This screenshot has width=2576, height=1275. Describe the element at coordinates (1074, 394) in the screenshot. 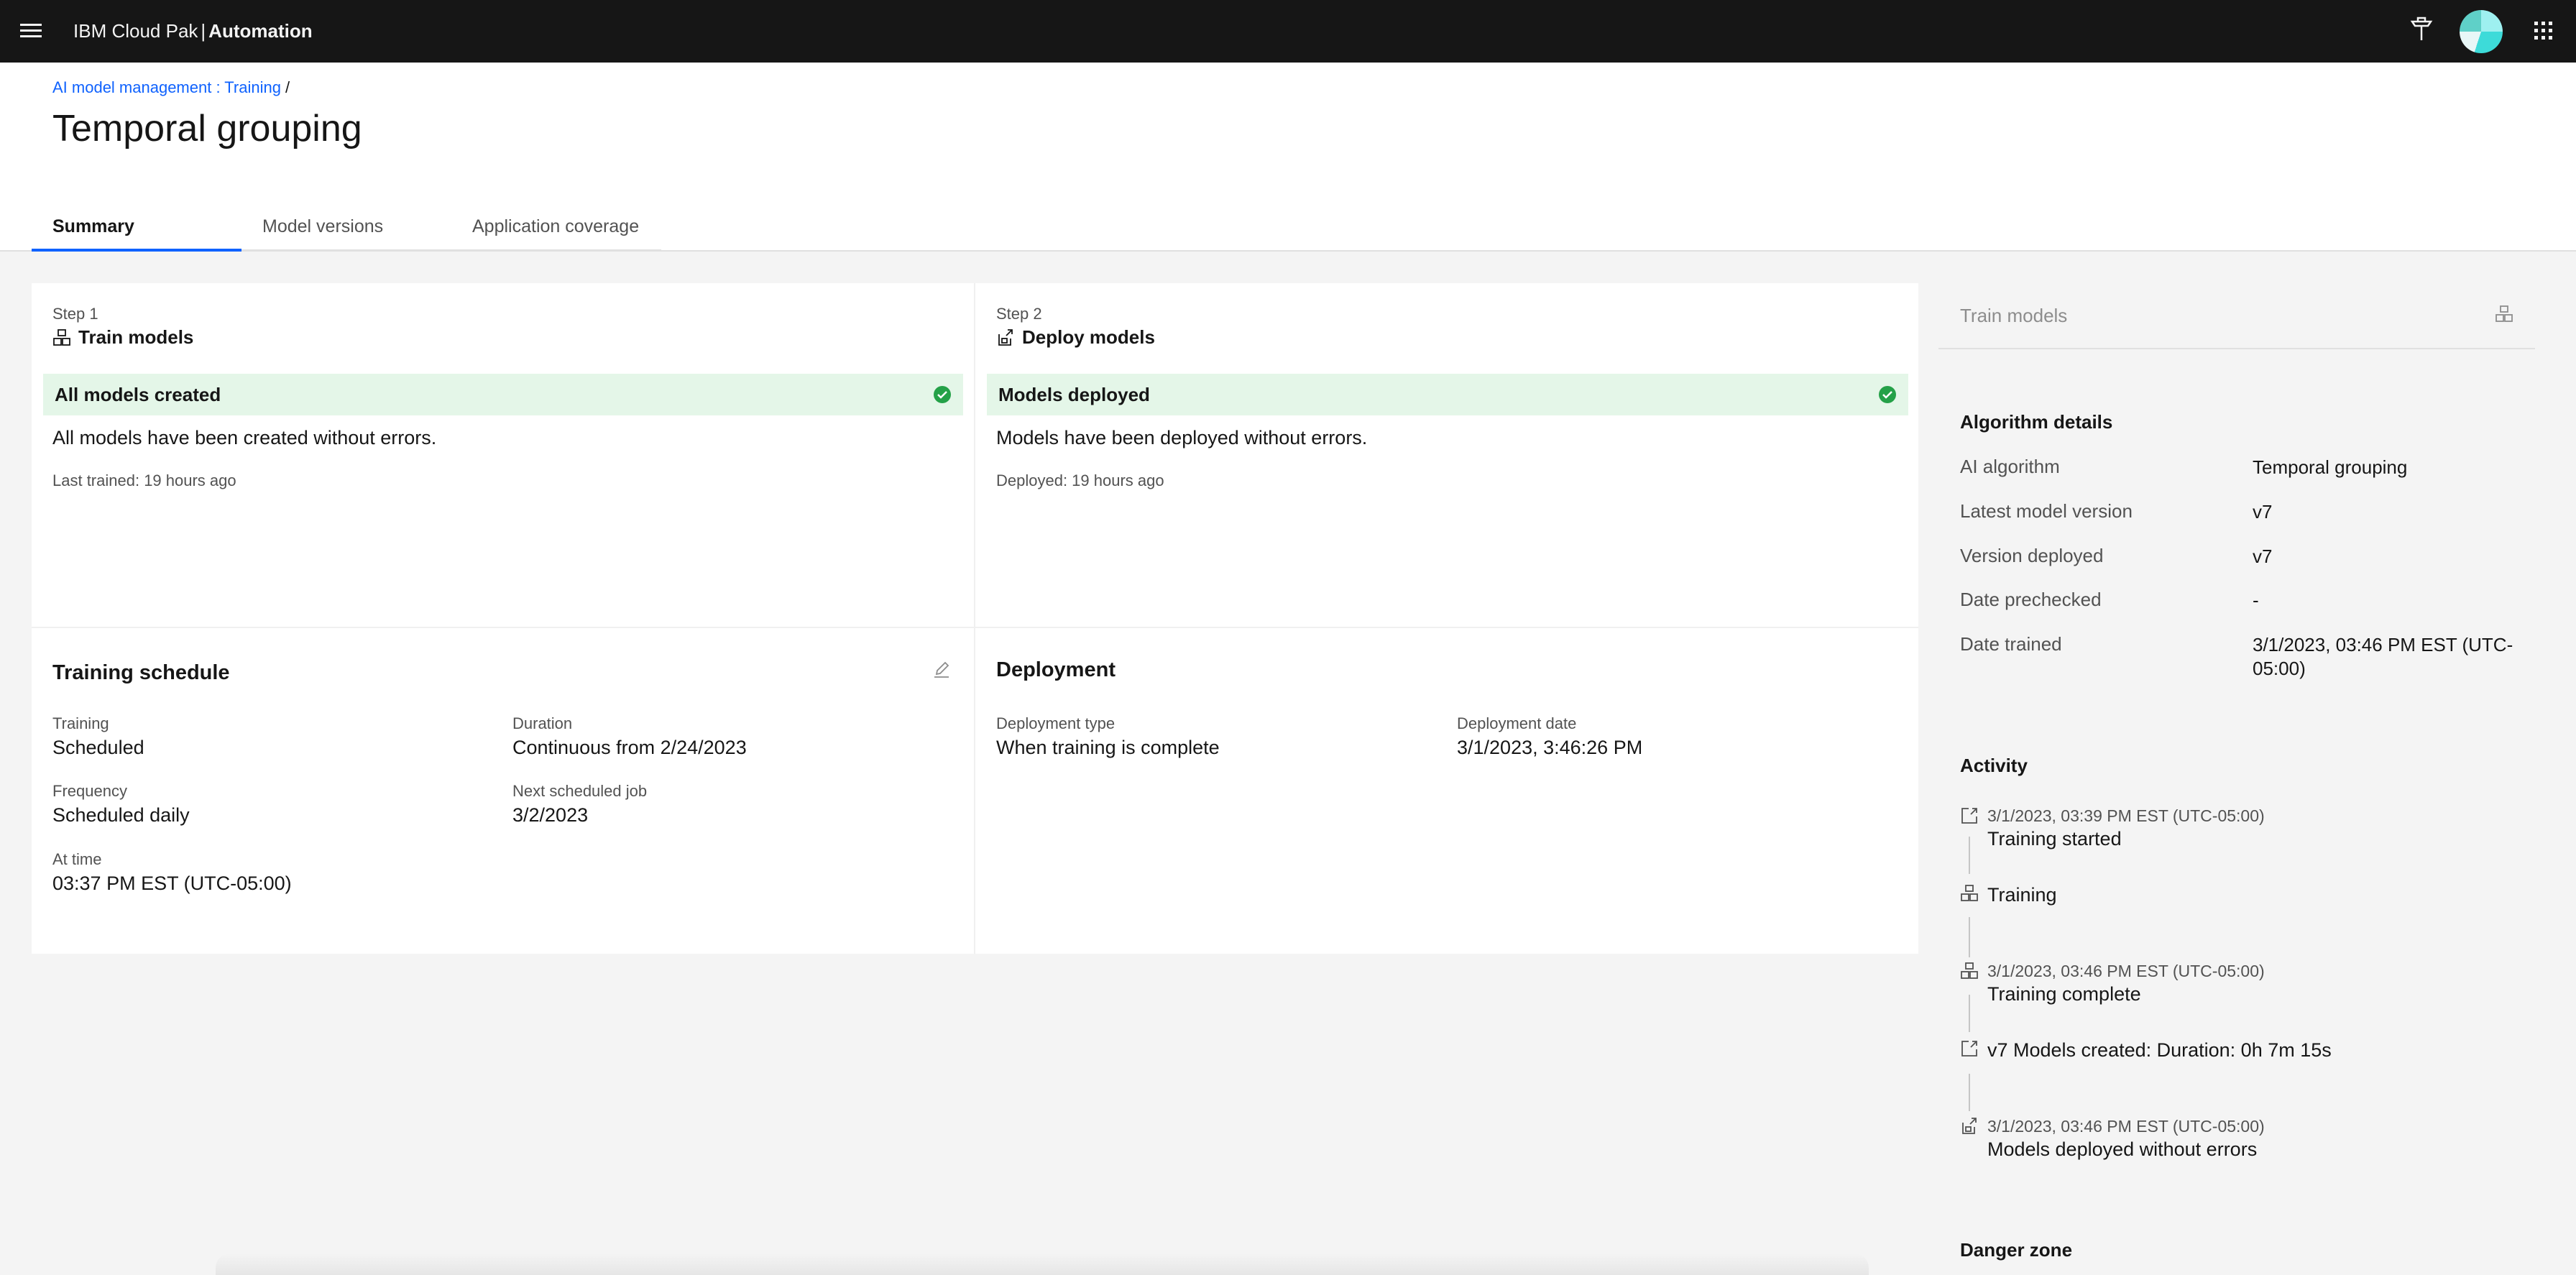

I see `step2-banner-text: Models deployed` at that location.